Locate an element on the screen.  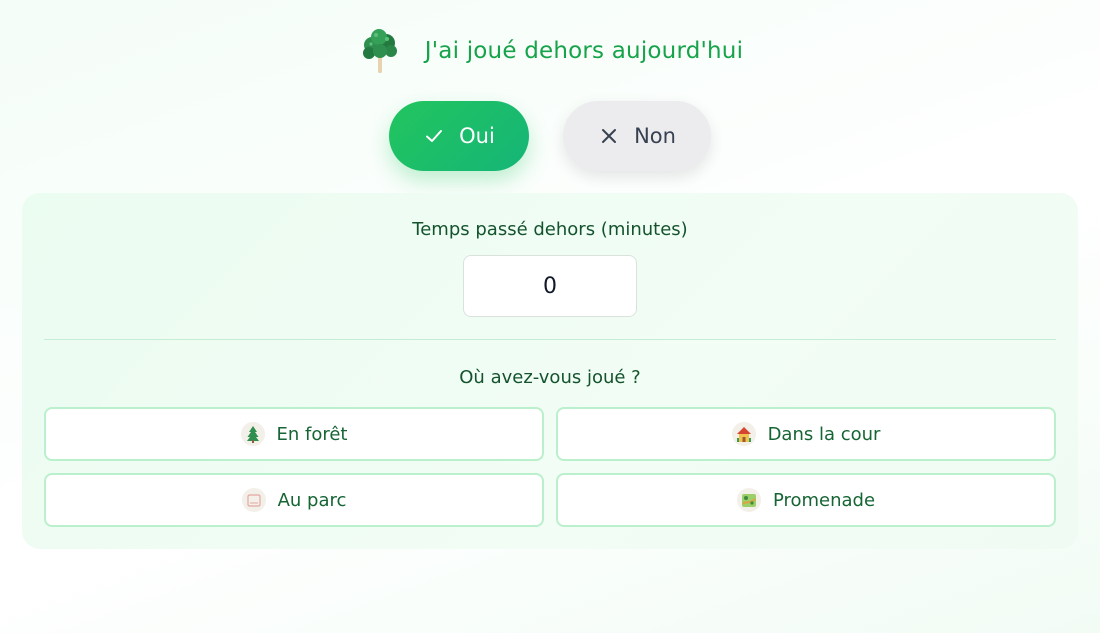
tree-icon is located at coordinates (380, 51).